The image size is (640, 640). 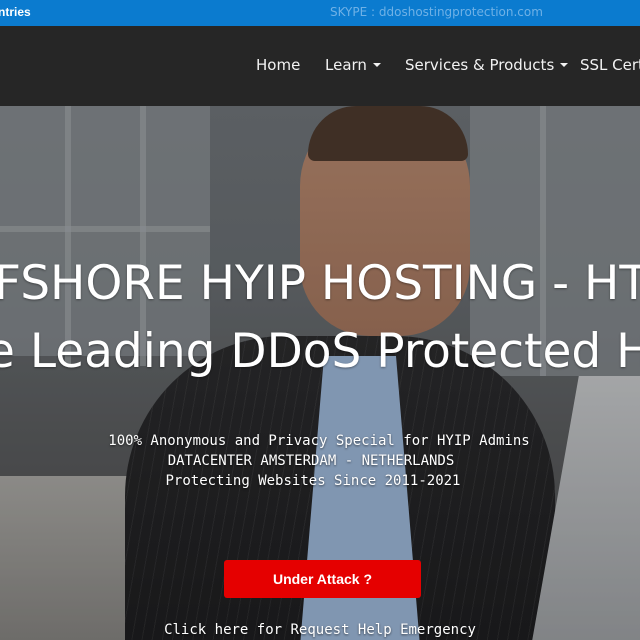 What do you see at coordinates (313, 481) in the screenshot?
I see `hero-subtext-since: Protecting Websites Since 2011-2021` at bounding box center [313, 481].